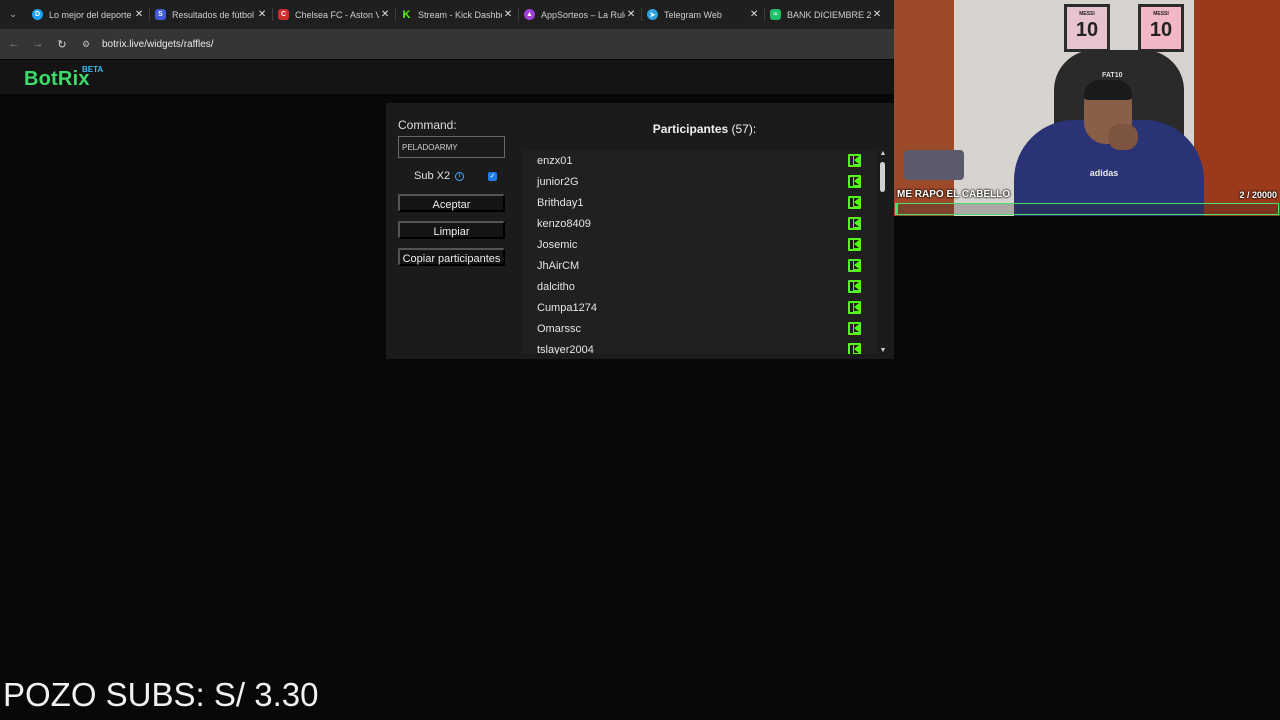  What do you see at coordinates (38, 44) in the screenshot?
I see `forward-icon: →` at bounding box center [38, 44].